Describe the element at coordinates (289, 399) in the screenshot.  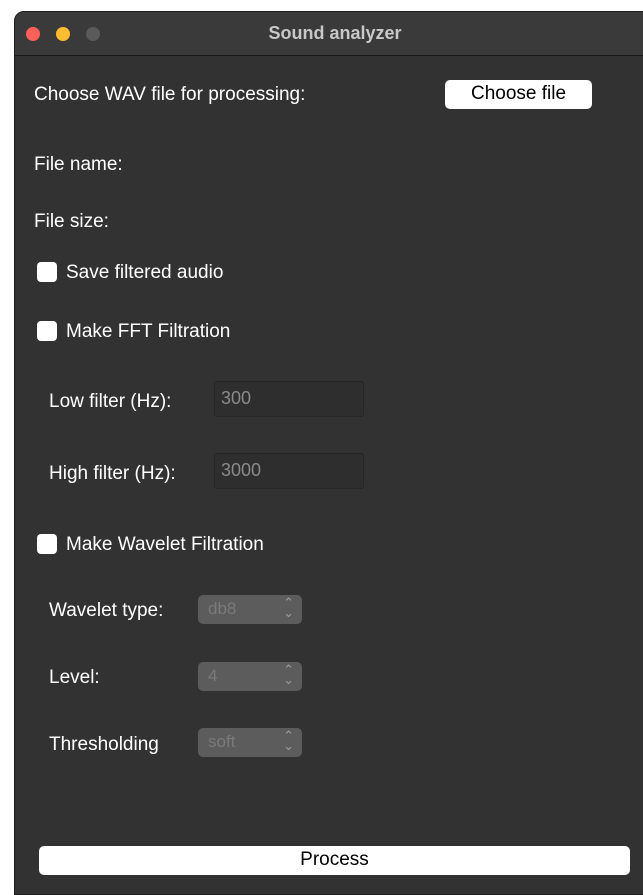
I see `low-filter-input: 300` at that location.